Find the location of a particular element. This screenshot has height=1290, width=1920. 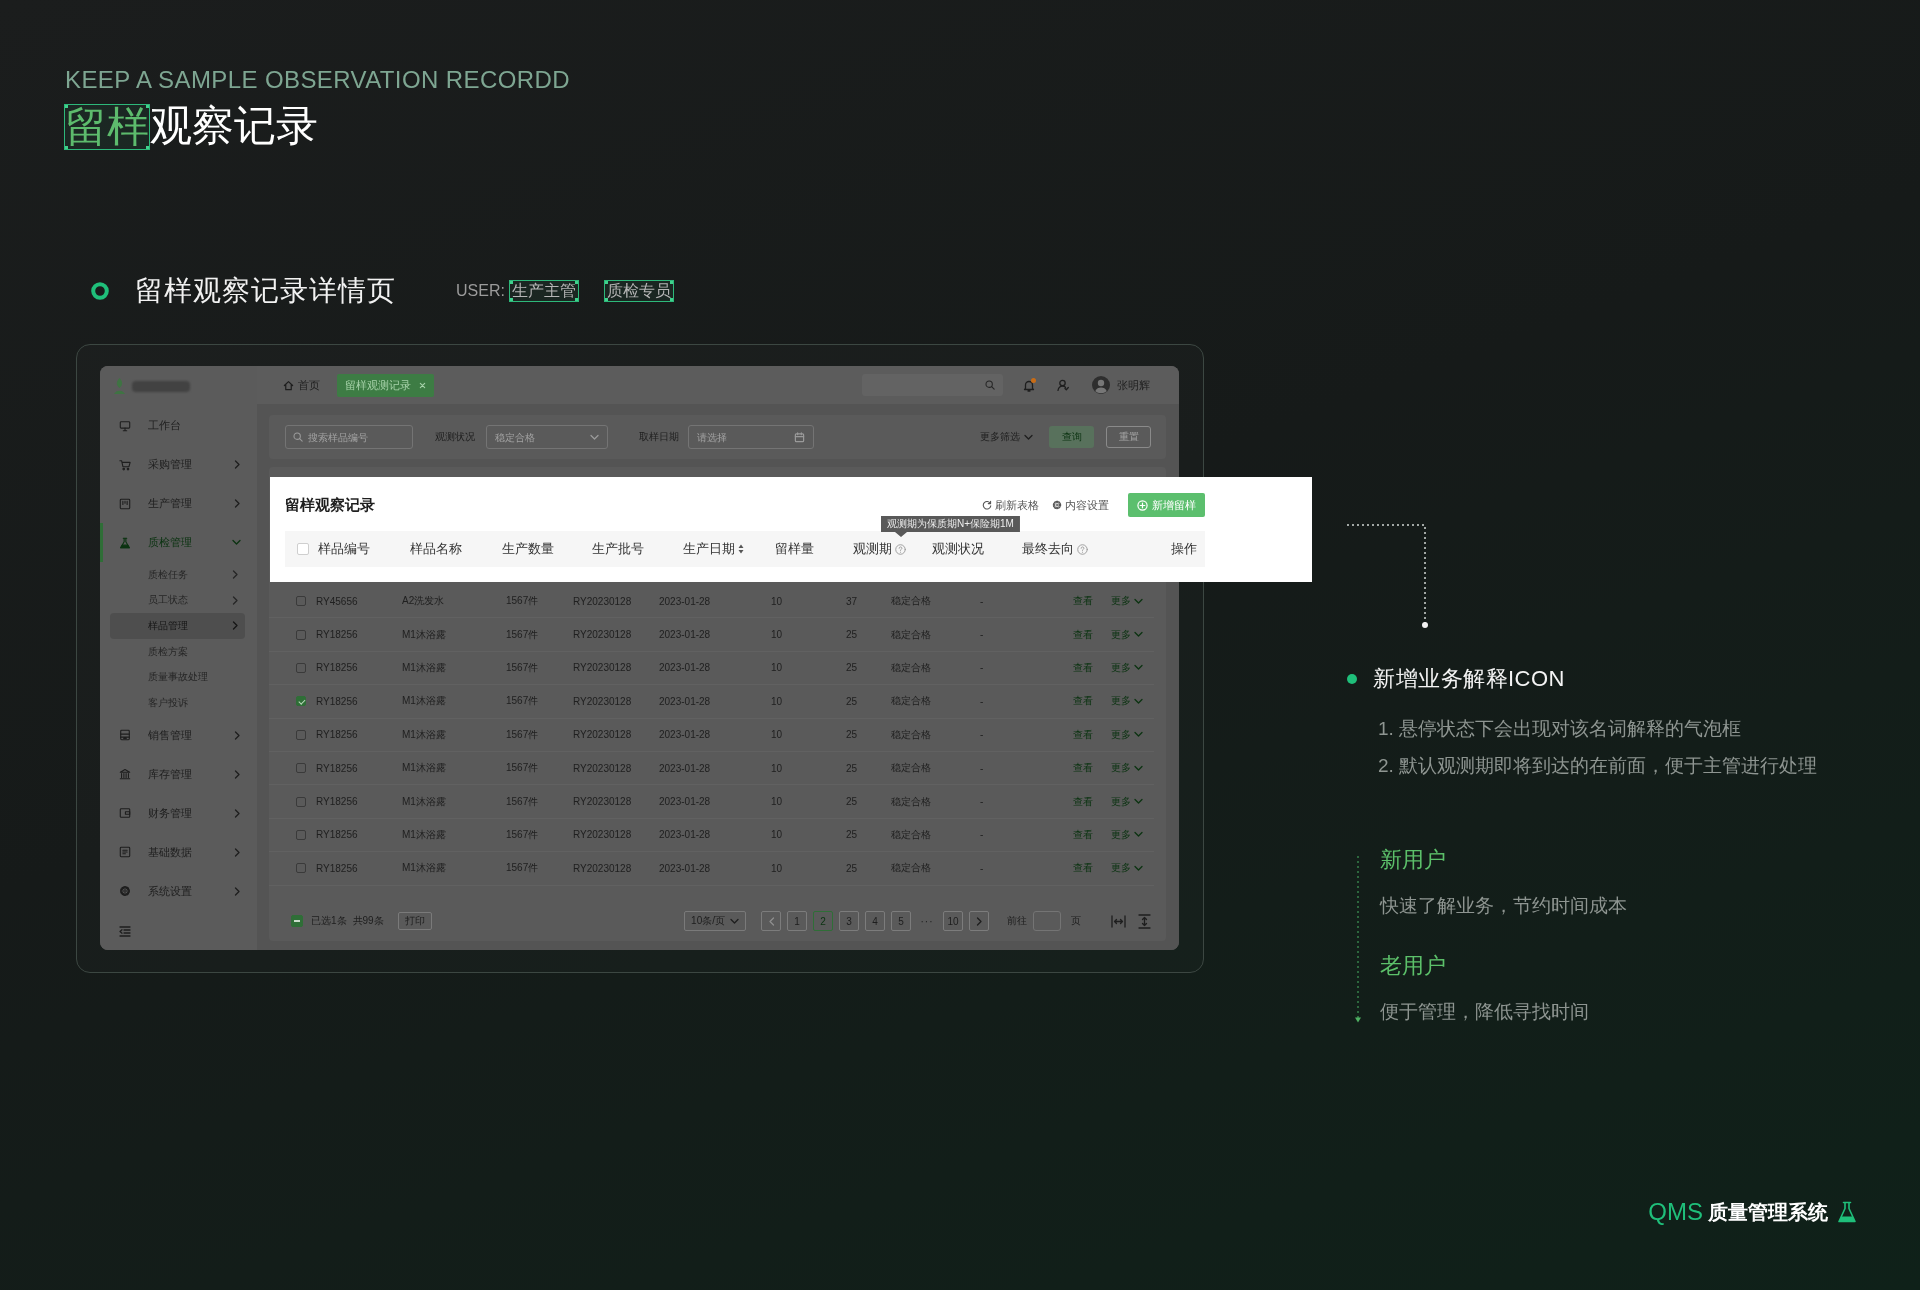

add-sample-button: 新增留样 is located at coordinates (1166, 505).